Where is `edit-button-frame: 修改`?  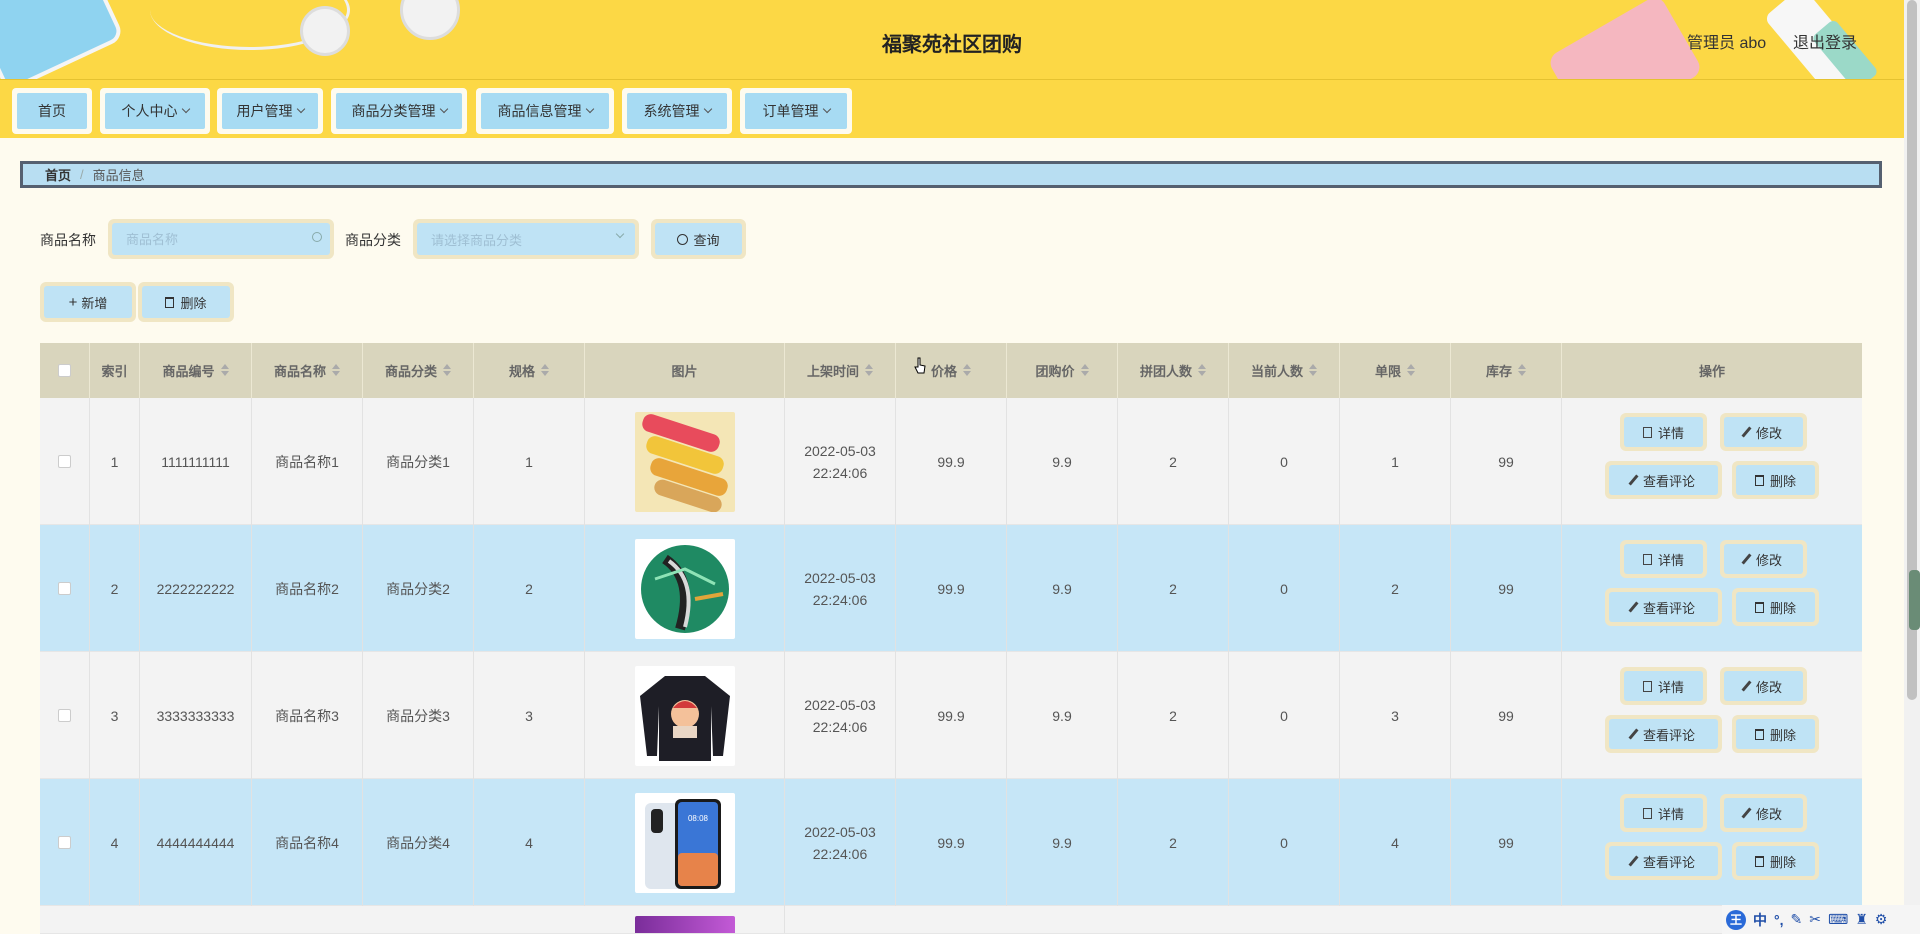
edit-button-frame: 修改 is located at coordinates (1763, 686).